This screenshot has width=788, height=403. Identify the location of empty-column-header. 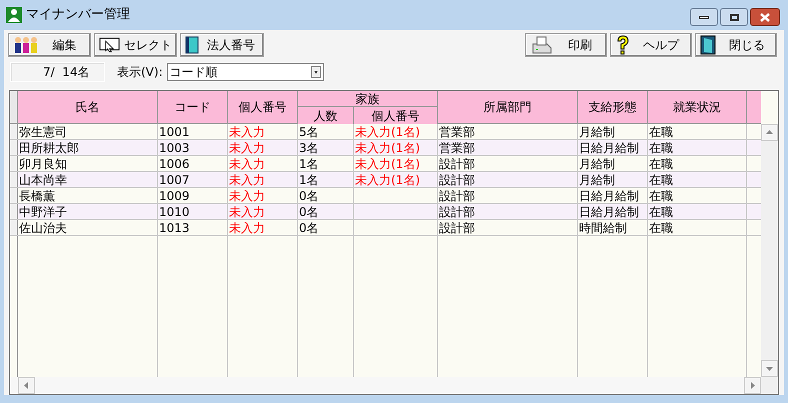
(754, 107).